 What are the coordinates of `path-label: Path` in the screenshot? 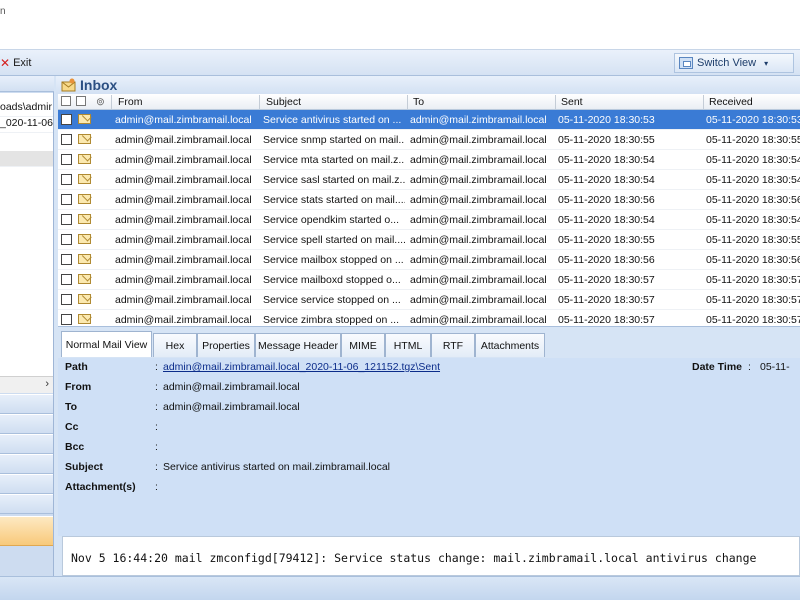 It's located at (76, 367).